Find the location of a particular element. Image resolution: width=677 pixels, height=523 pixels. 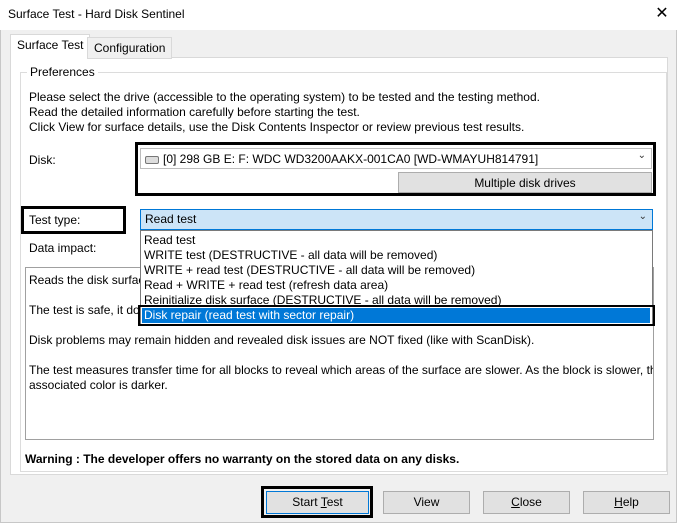

close-label: lose is located at coordinates (530, 502).